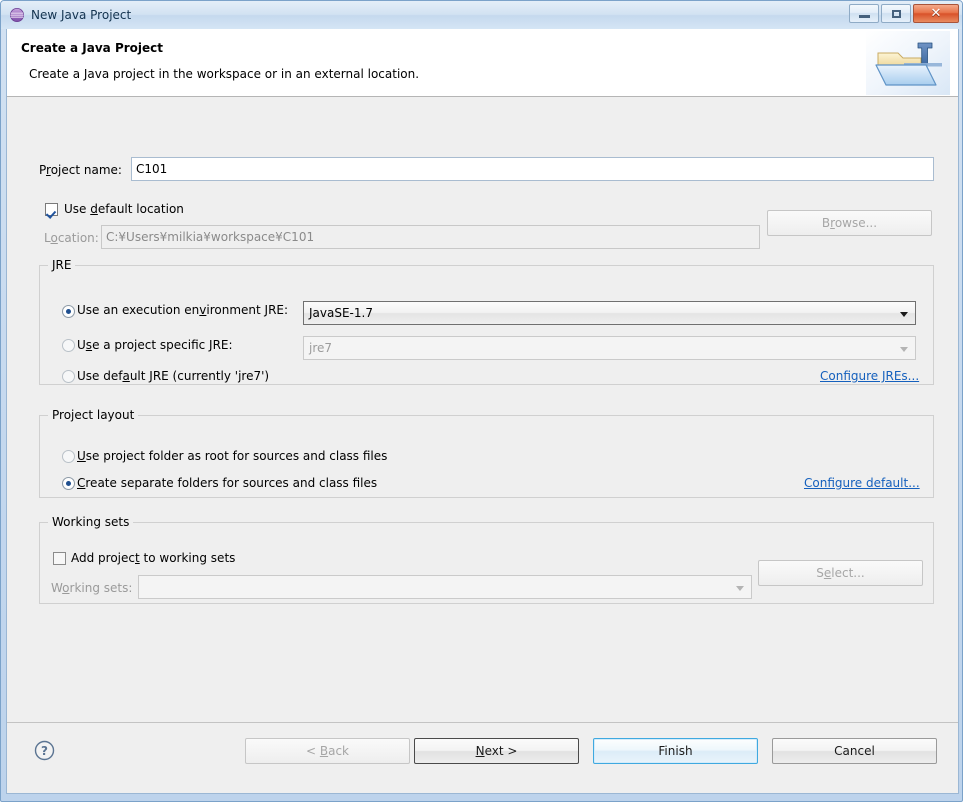 This screenshot has width=963, height=802. I want to click on close-icon: ✕, so click(936, 13).